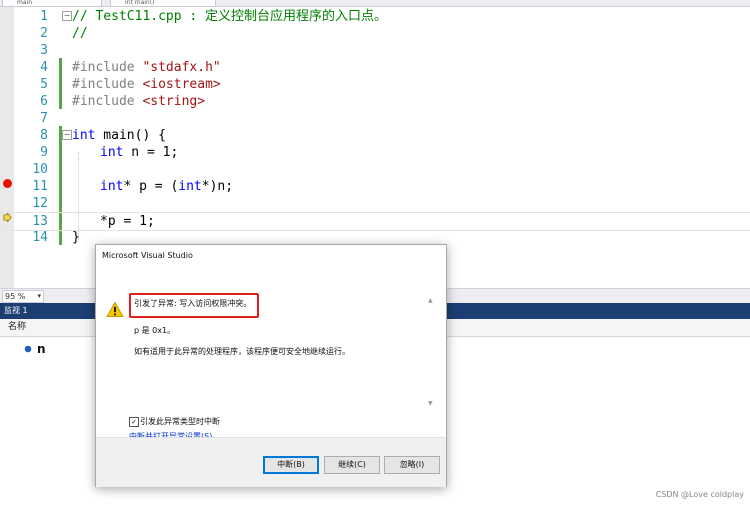 The image size is (750, 506). Describe the element at coordinates (40, 203) in the screenshot. I see `line-number: 12` at that location.